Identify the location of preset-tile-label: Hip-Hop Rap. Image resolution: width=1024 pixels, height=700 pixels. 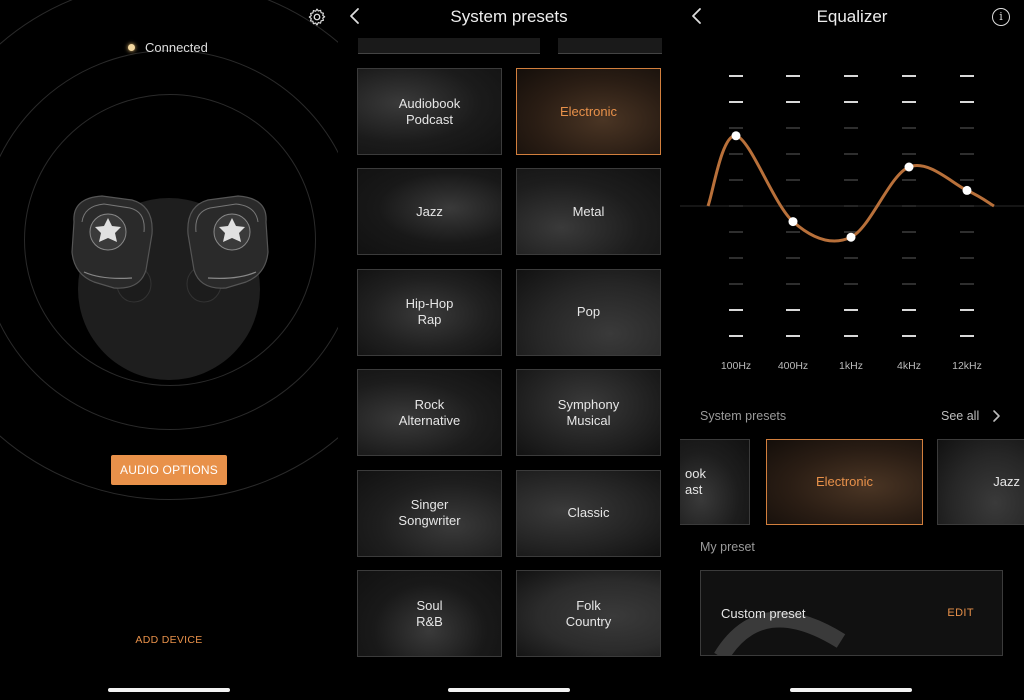
(429, 312).